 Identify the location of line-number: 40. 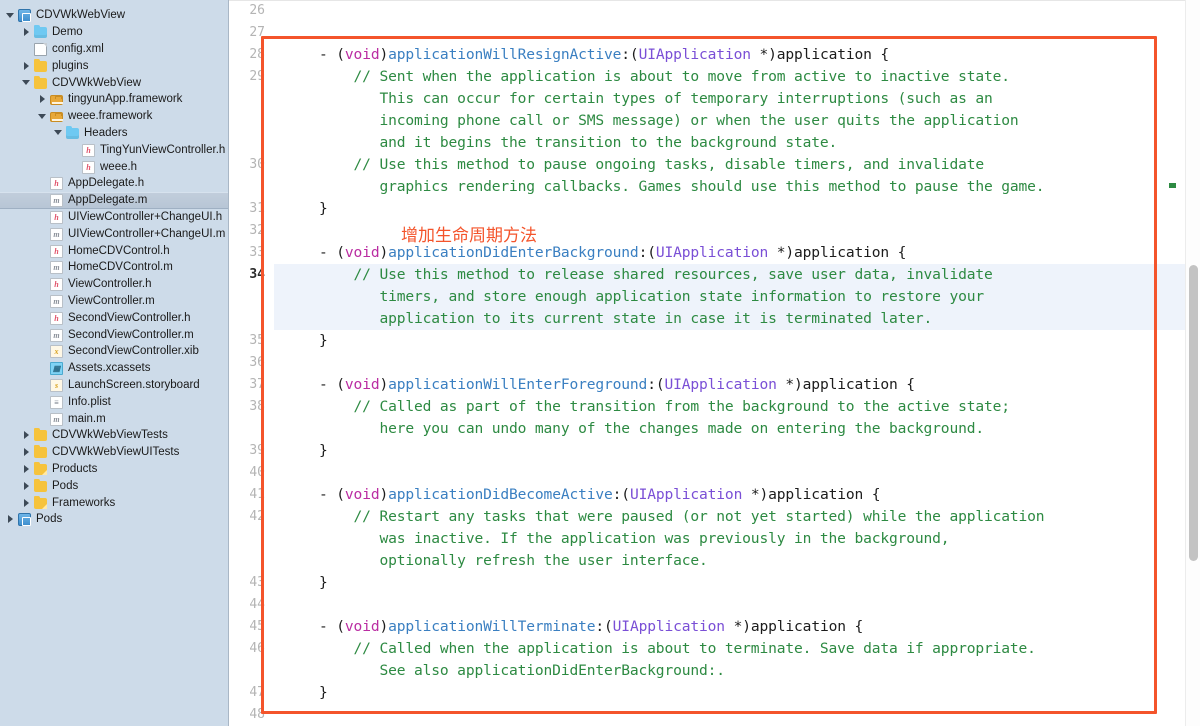
(257, 472).